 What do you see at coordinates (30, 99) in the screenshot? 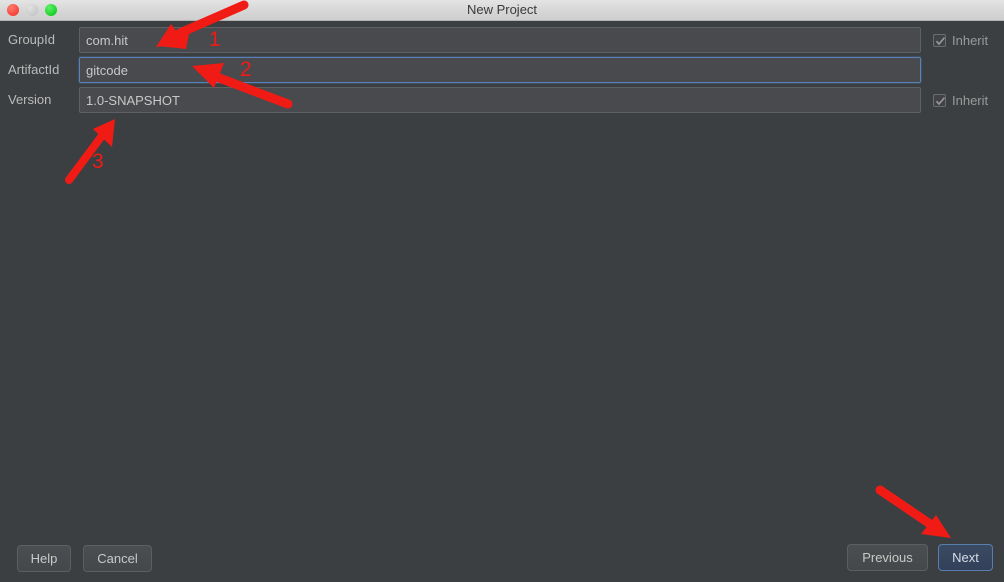
I see `version-label: Version` at bounding box center [30, 99].